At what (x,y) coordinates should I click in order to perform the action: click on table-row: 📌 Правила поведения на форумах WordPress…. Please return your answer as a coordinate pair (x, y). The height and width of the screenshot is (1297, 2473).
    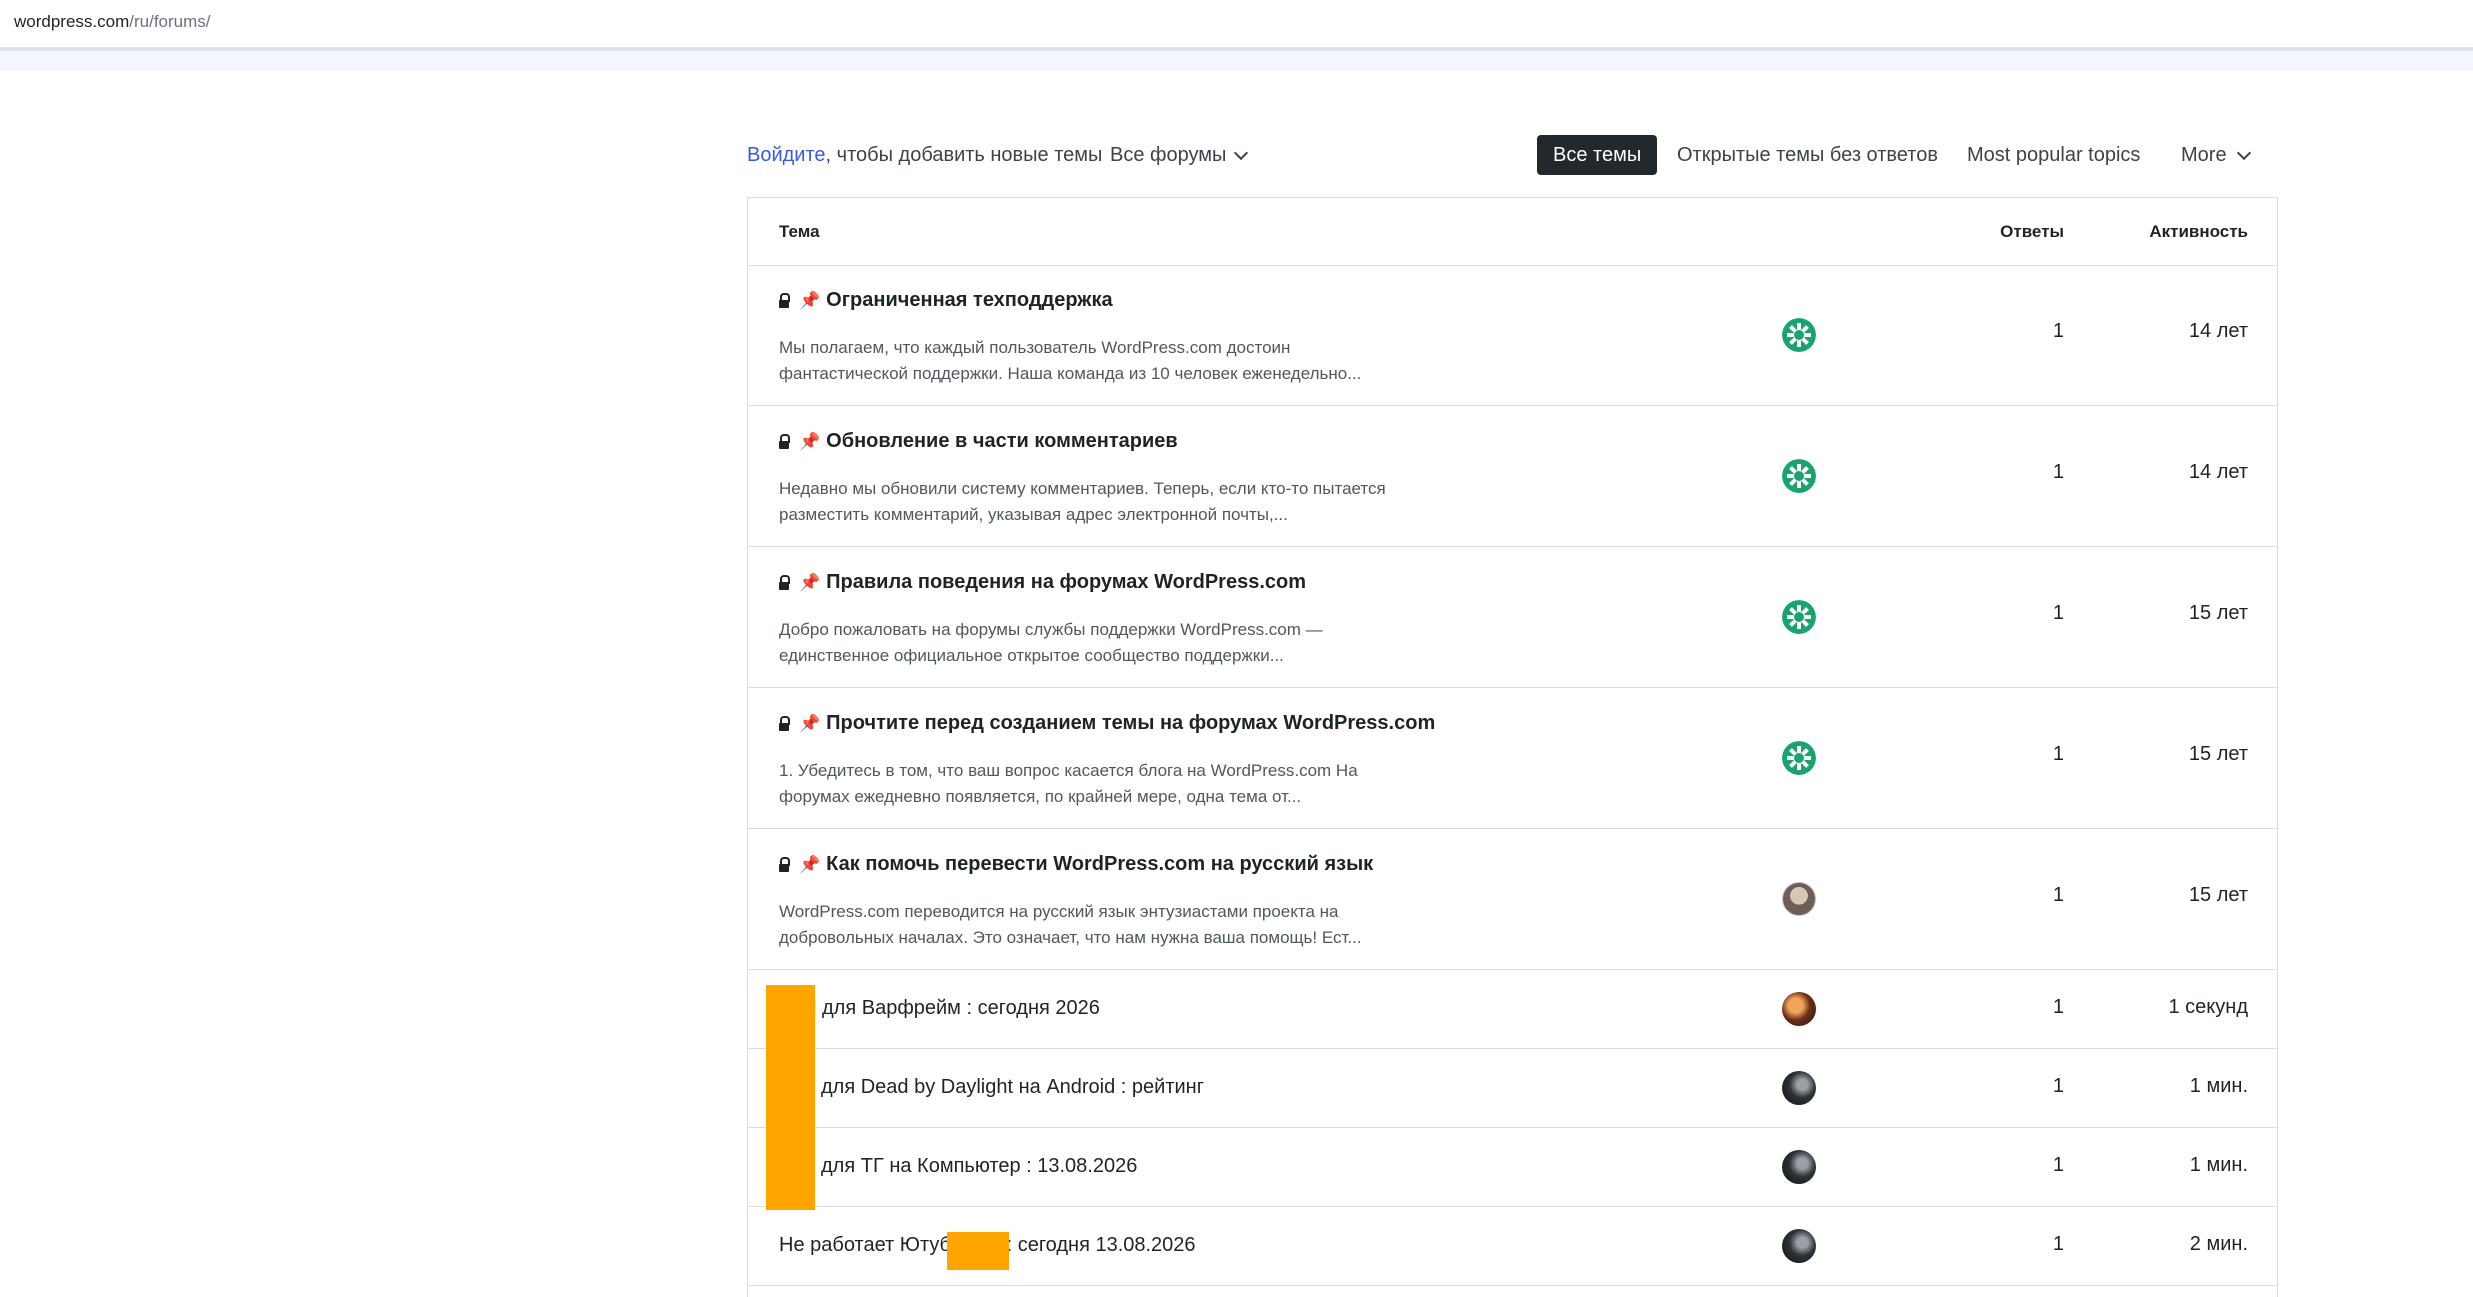
    Looking at the image, I should click on (1512, 617).